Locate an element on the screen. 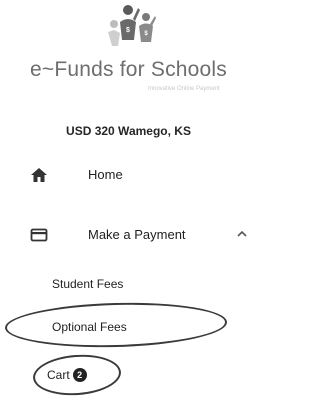 The width and height of the screenshot is (320, 400). nav-item-make-payment: Make a Payment is located at coordinates (128, 235).